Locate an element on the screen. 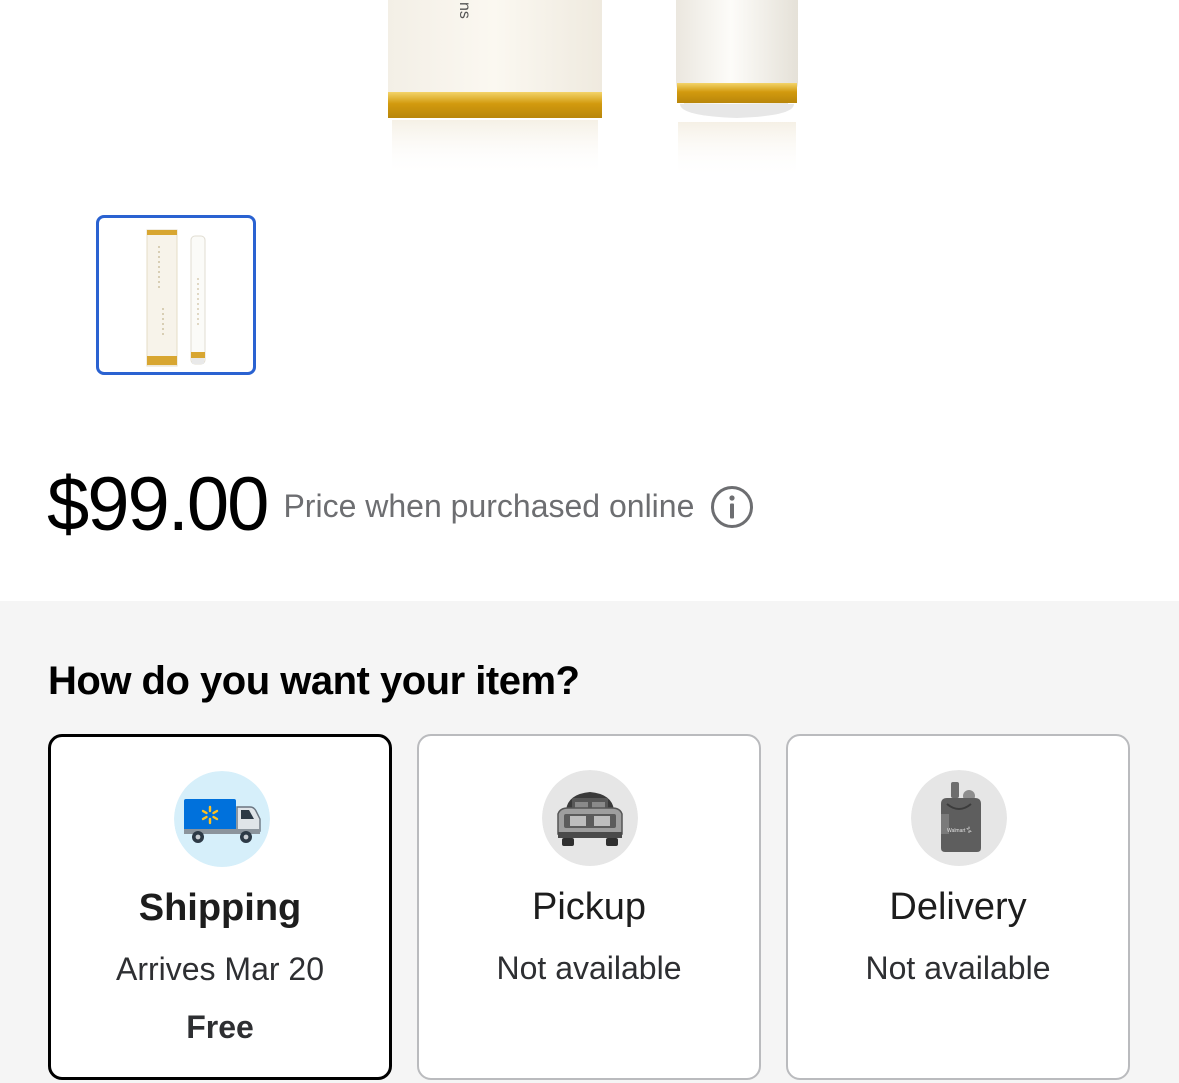 The image size is (1179, 1083). fulfillment-title: How do you want your item? is located at coordinates (314, 681).